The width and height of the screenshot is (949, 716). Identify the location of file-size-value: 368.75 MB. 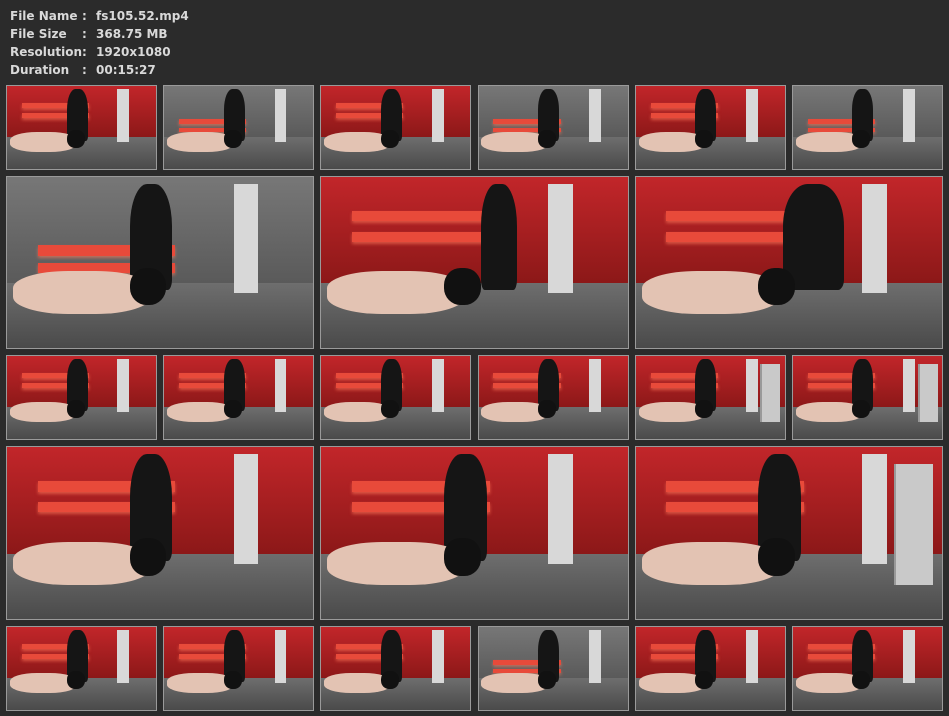
(132, 34).